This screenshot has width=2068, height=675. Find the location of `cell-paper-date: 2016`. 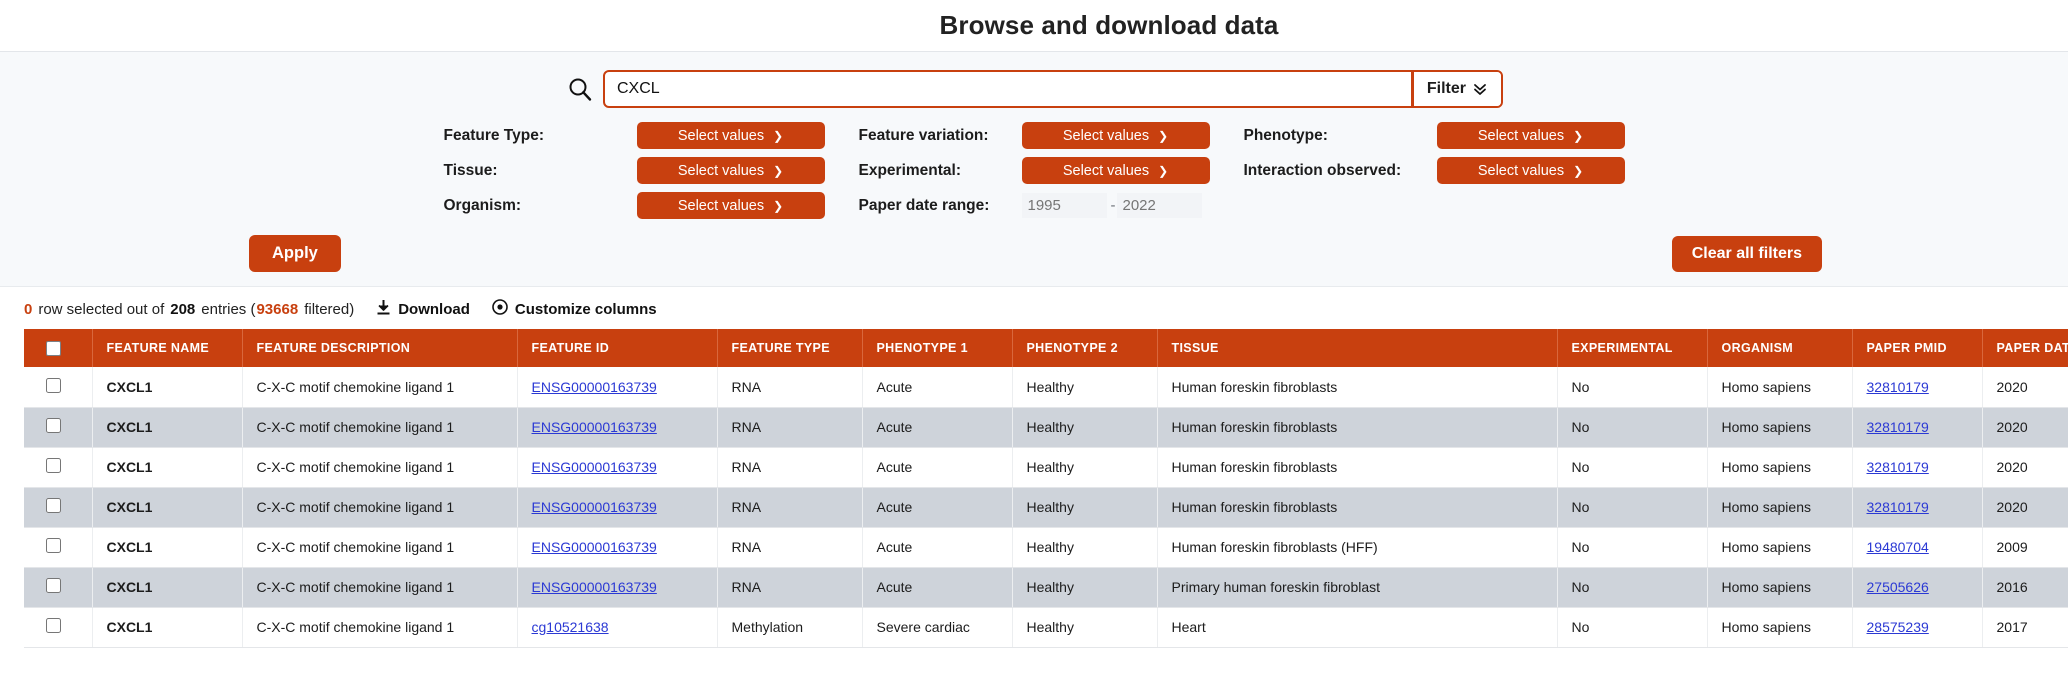

cell-paper-date: 2016 is located at coordinates (2025, 587).